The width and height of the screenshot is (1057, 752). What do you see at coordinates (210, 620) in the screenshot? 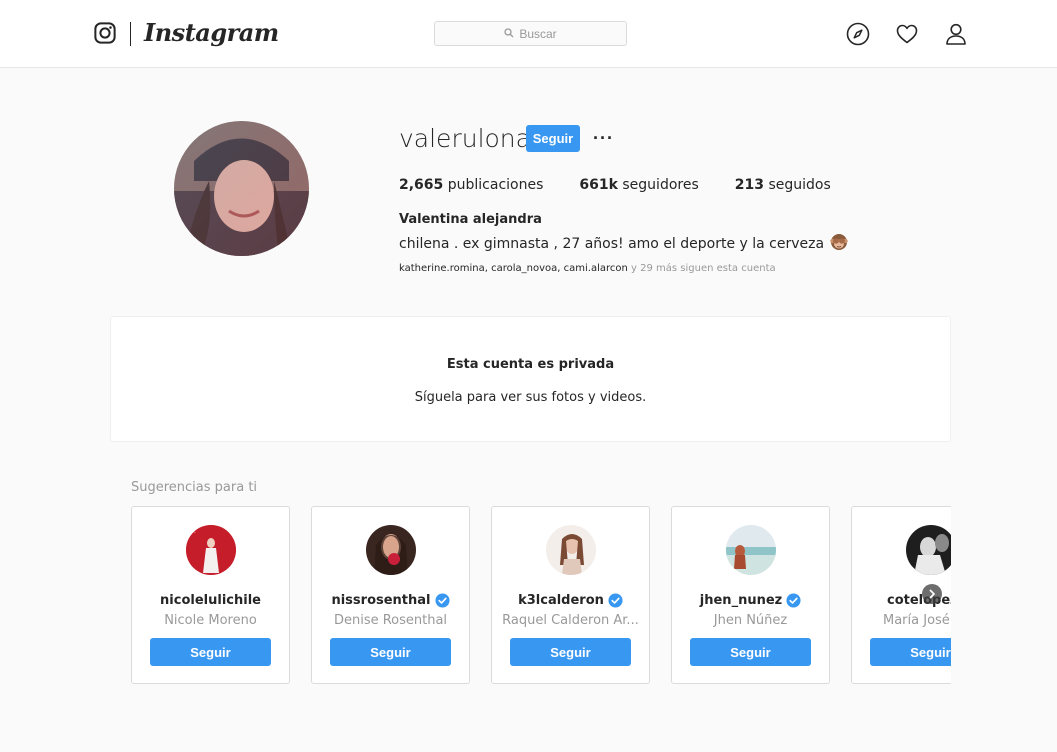
I see `suggestion-full-name: Nicole Moreno` at bounding box center [210, 620].